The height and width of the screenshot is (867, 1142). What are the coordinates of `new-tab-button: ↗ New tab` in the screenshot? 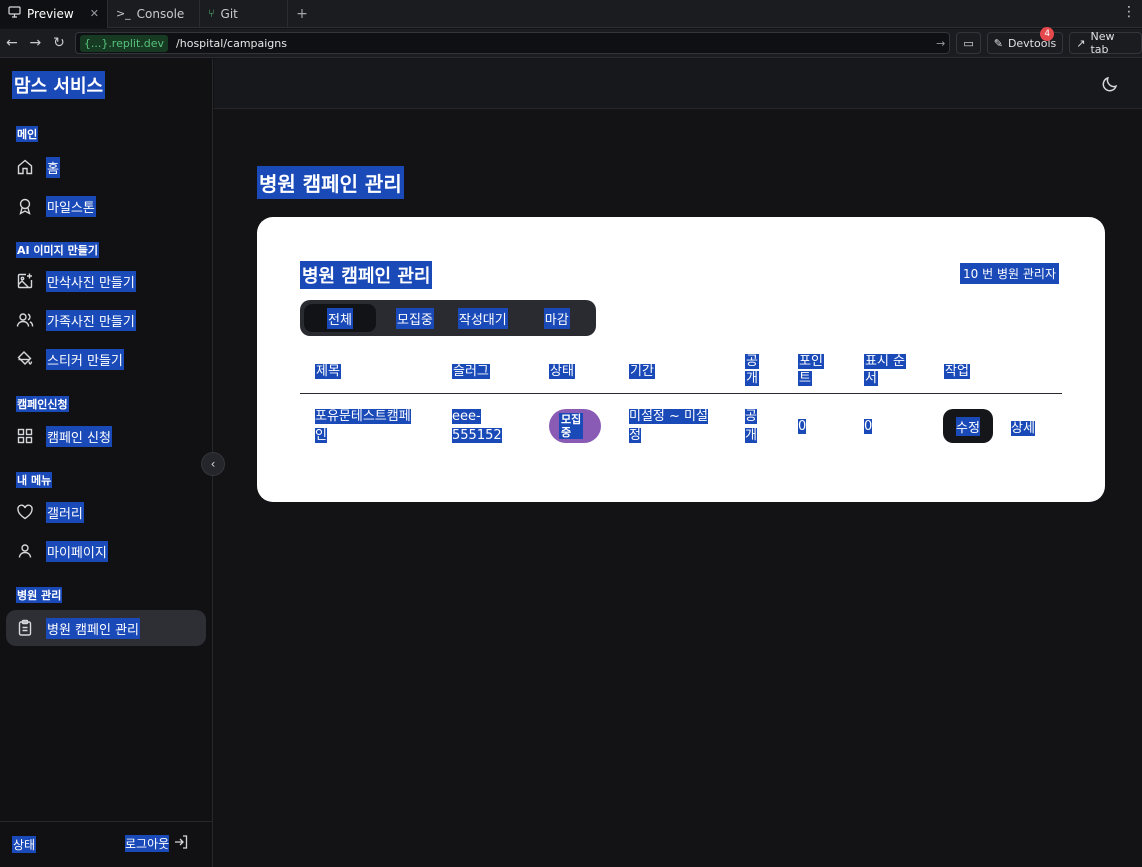 It's located at (1105, 43).